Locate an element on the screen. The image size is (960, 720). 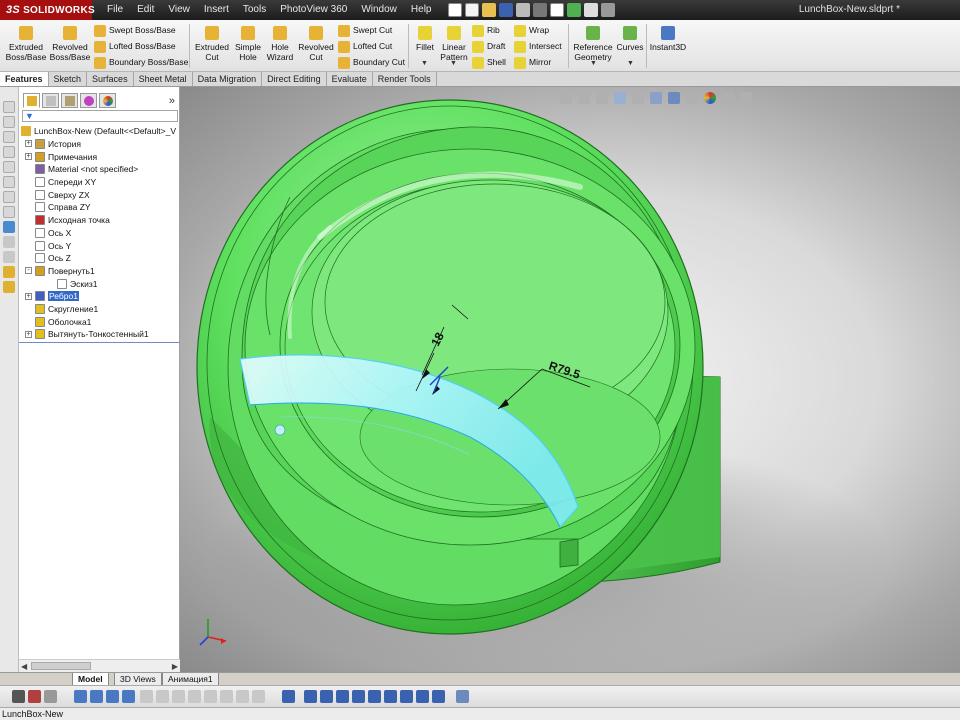
tree-item: Эскиз1 is located at coordinates (72, 283).